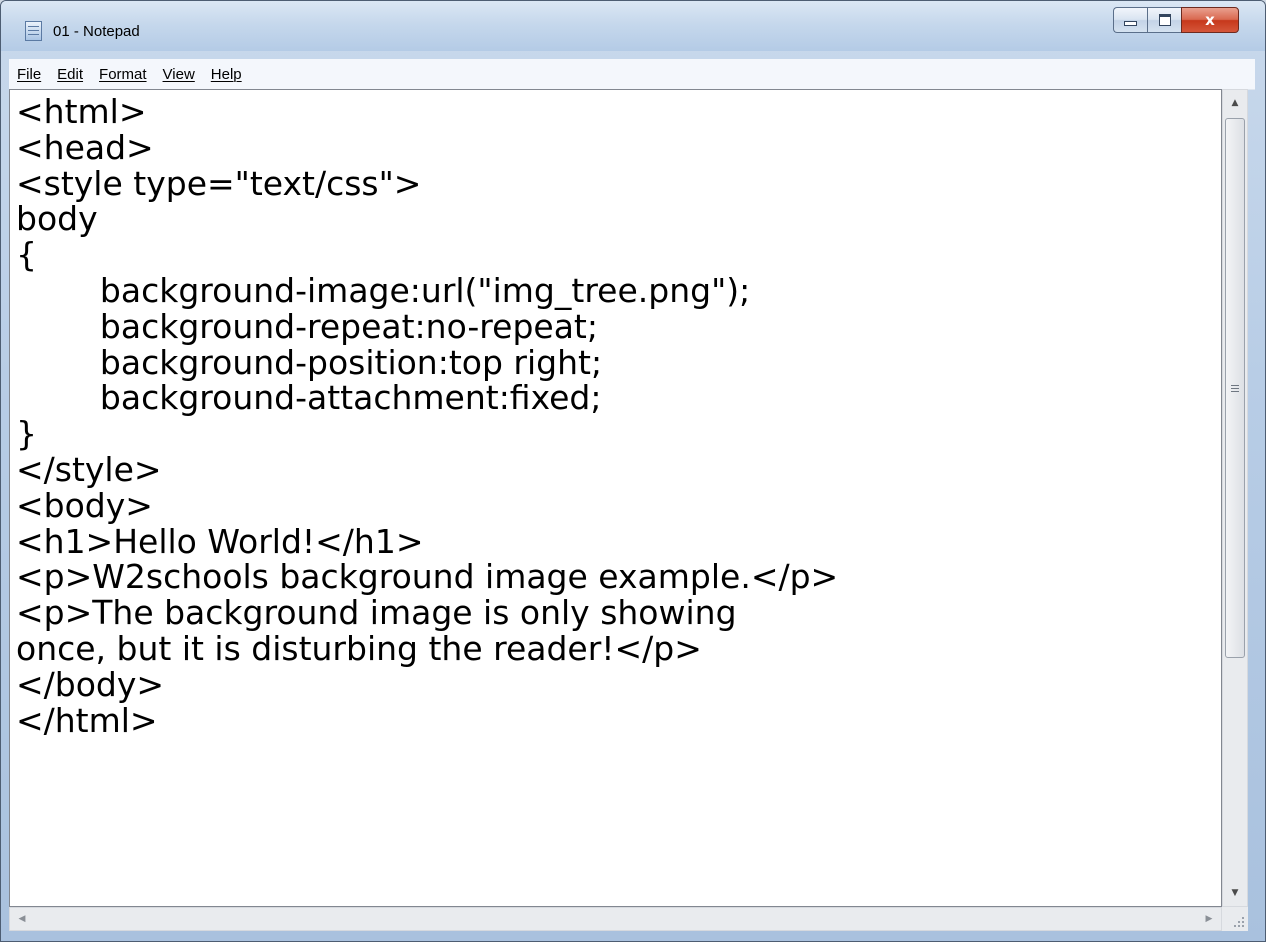 The width and height of the screenshot is (1266, 942). I want to click on maximize-icon, so click(1164, 20).